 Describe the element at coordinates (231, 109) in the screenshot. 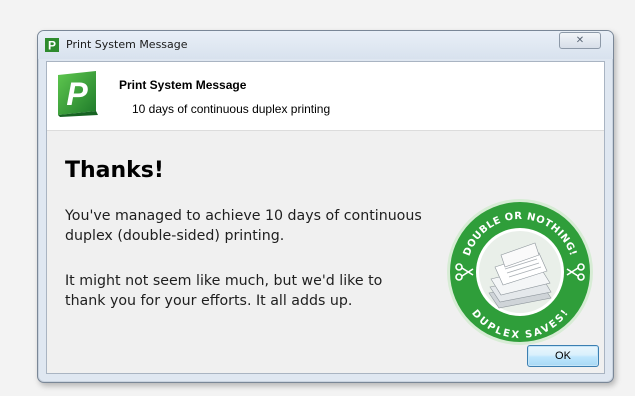

I see `header-subtitle: 10 days of continuous duplex printing` at that location.